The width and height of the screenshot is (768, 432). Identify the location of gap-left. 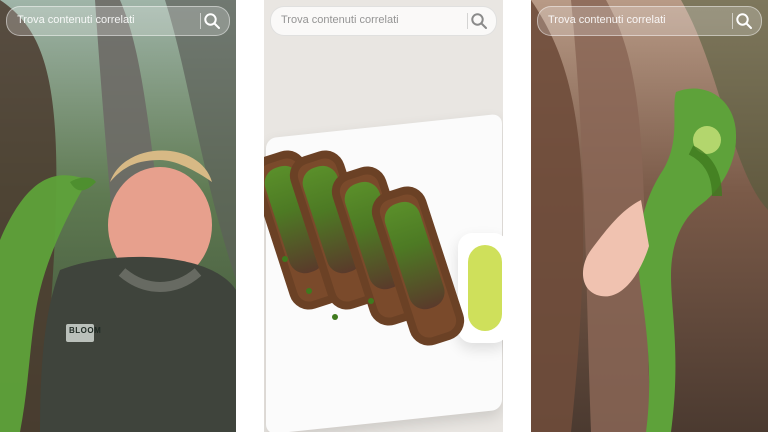
(250, 216).